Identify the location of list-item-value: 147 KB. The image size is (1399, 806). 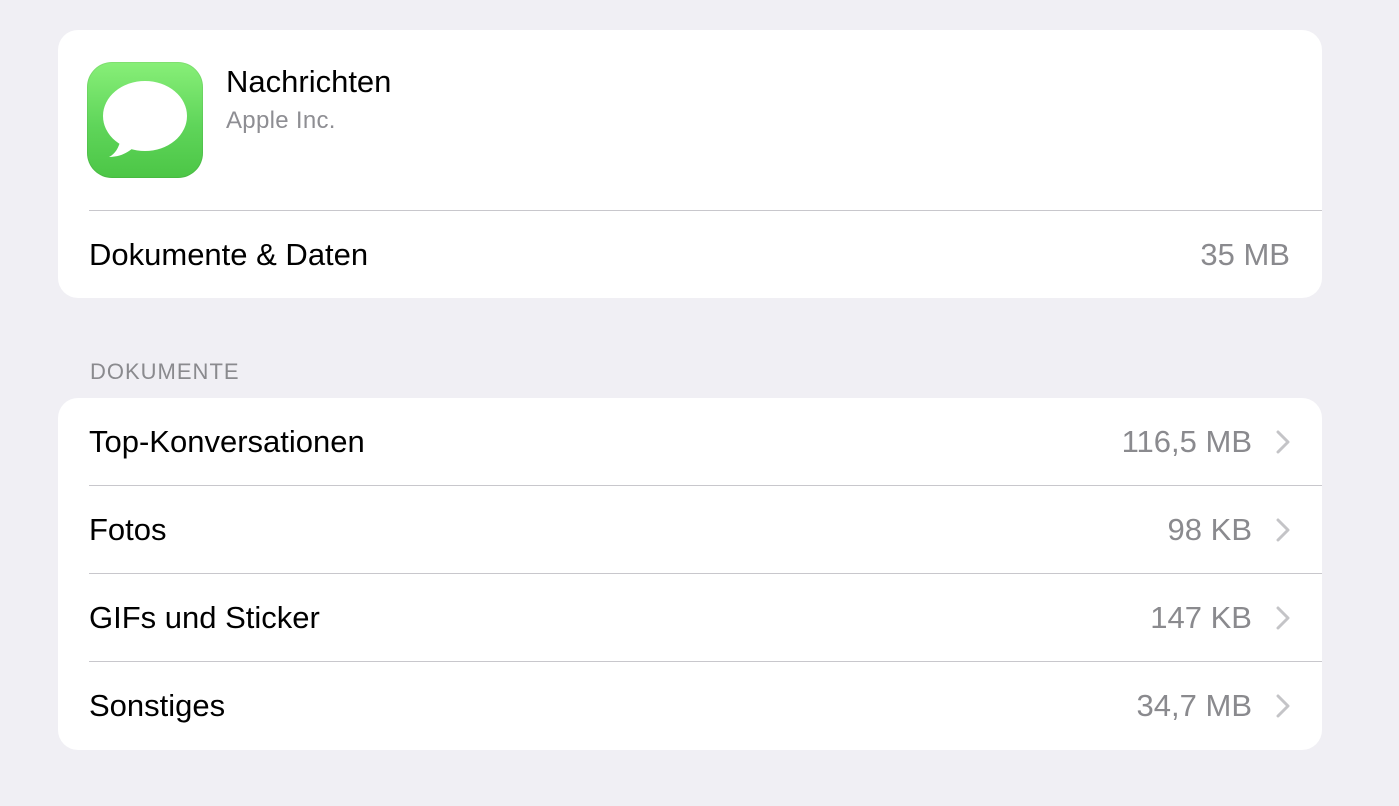
(1201, 617).